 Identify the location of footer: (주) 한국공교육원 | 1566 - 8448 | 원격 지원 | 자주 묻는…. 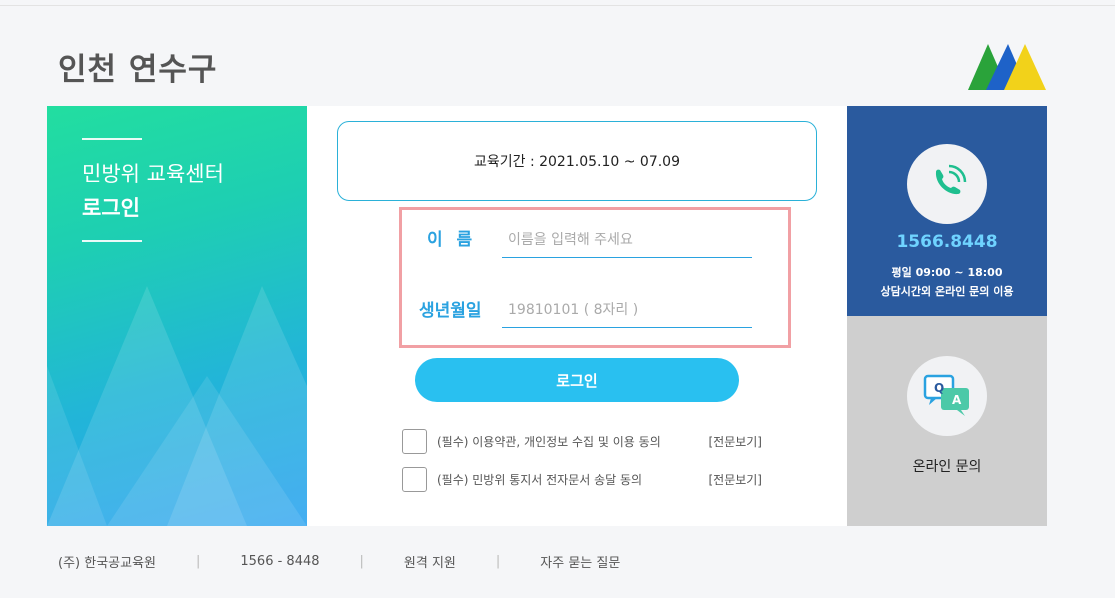
(339, 561).